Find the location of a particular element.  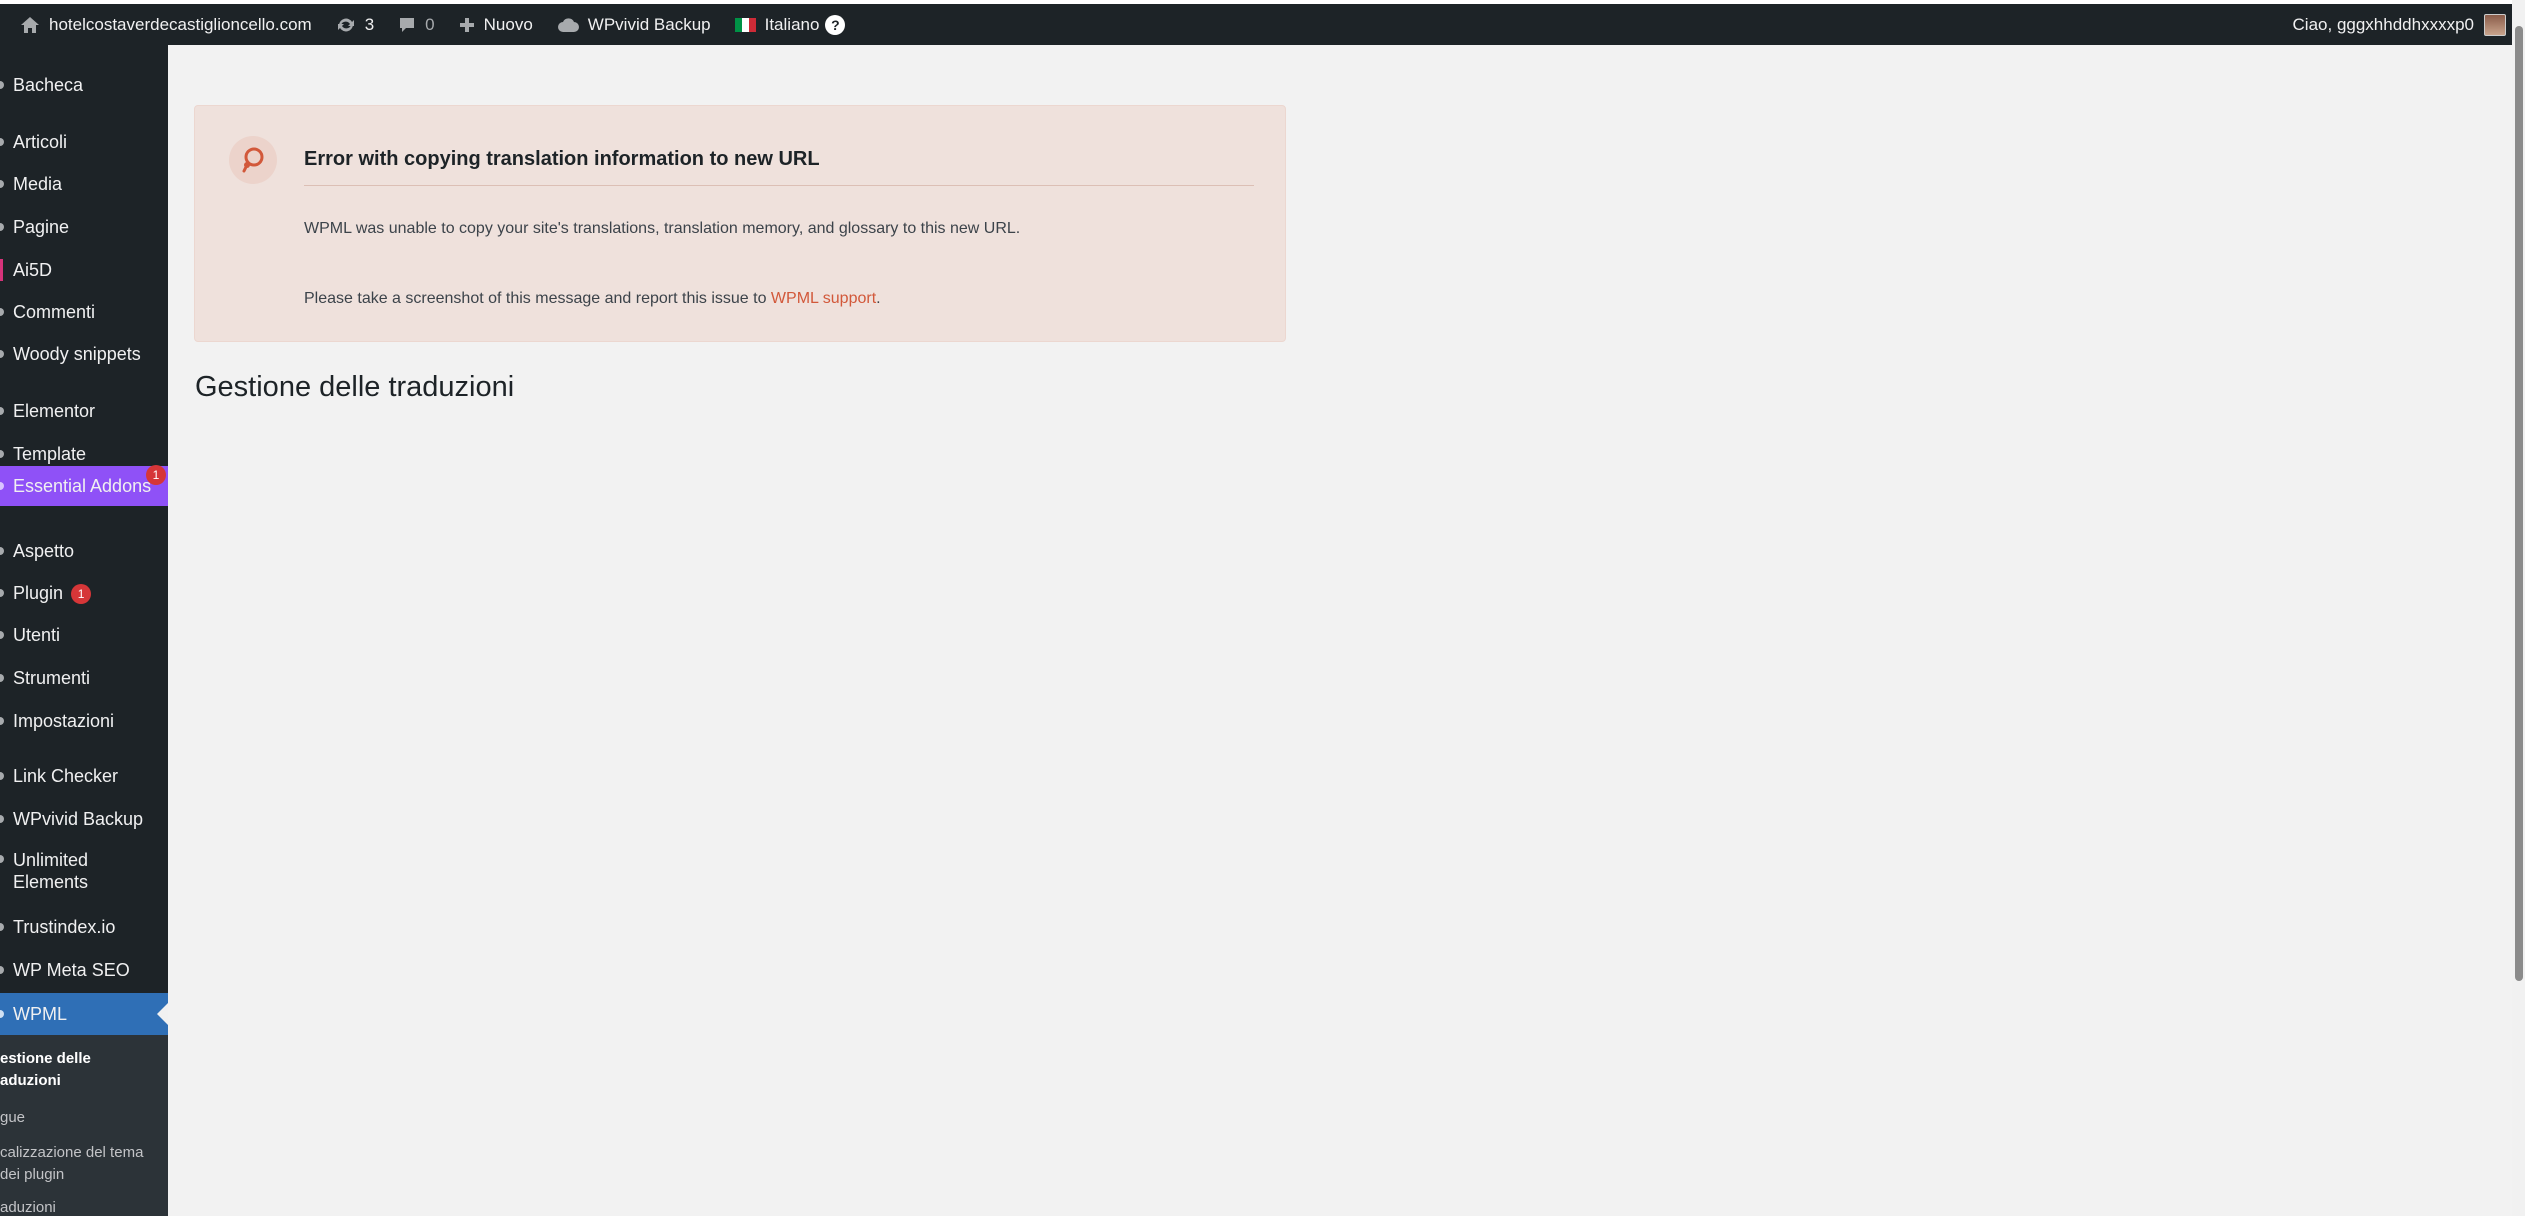

scrollbar-thumb is located at coordinates (2519, 503).